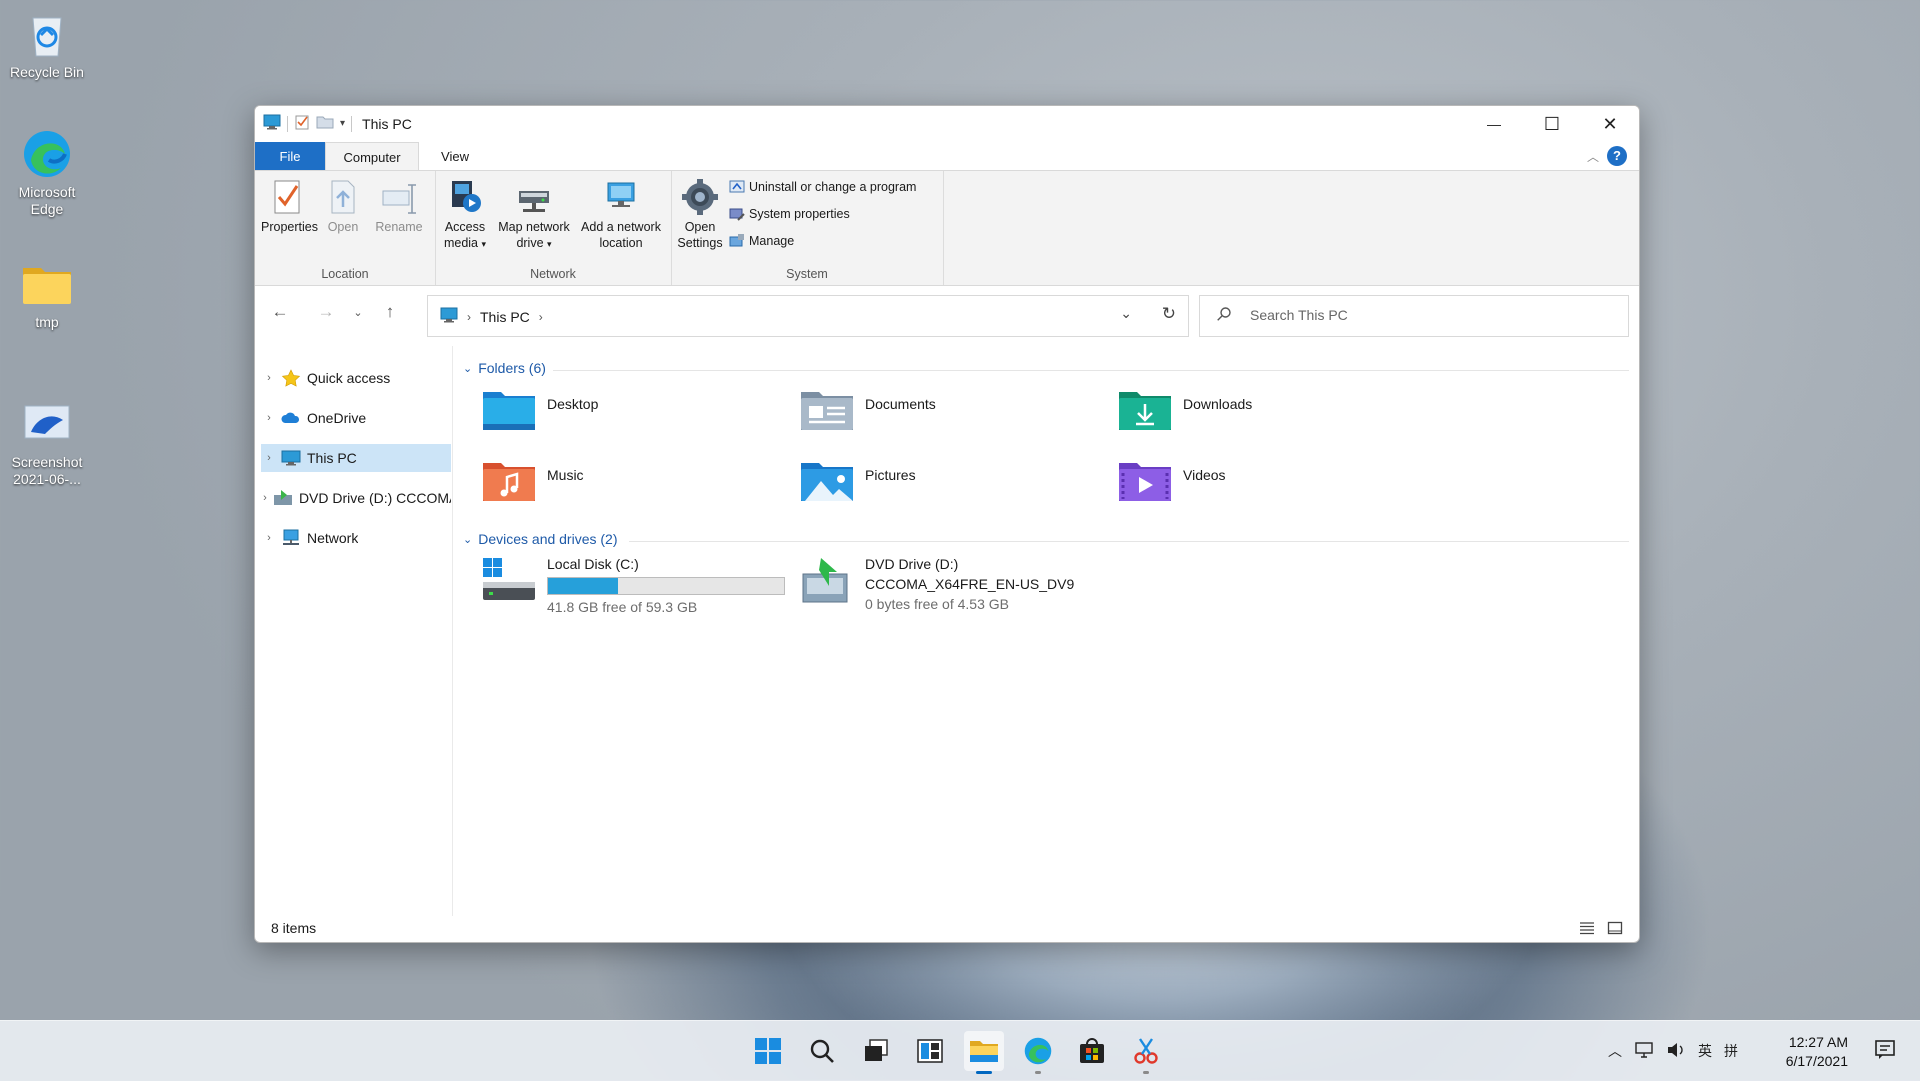 The height and width of the screenshot is (1081, 1920). I want to click on windows-logo-icon, so click(768, 1051).